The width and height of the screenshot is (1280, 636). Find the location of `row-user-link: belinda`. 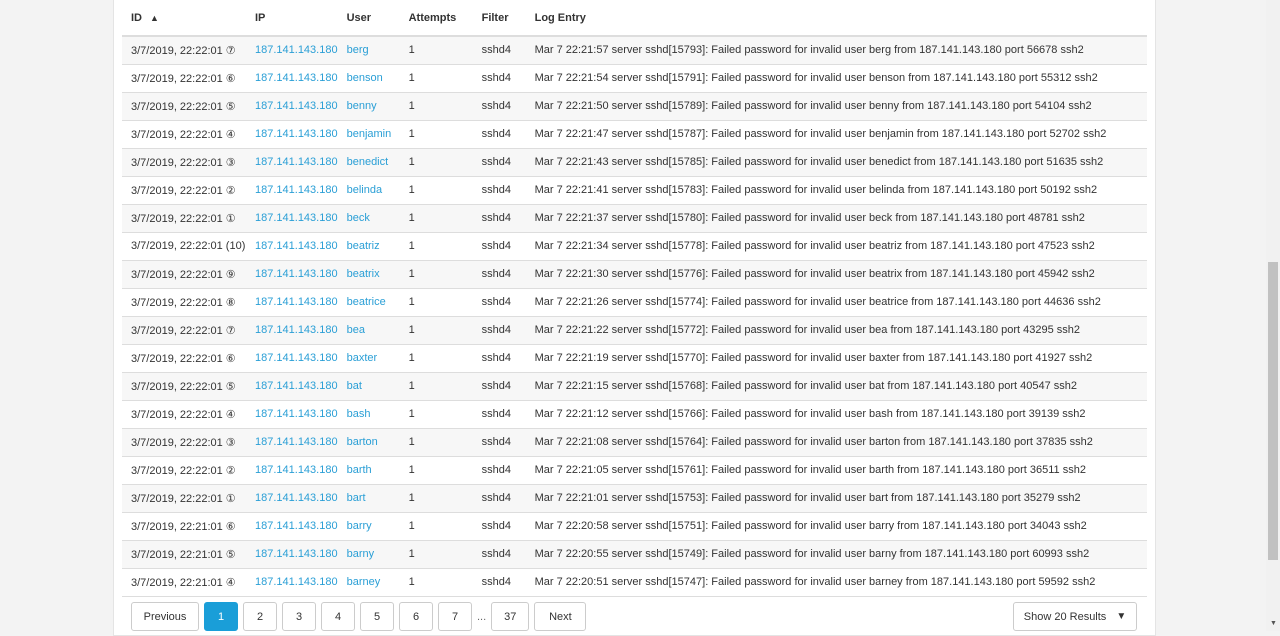

row-user-link: belinda is located at coordinates (364, 190).